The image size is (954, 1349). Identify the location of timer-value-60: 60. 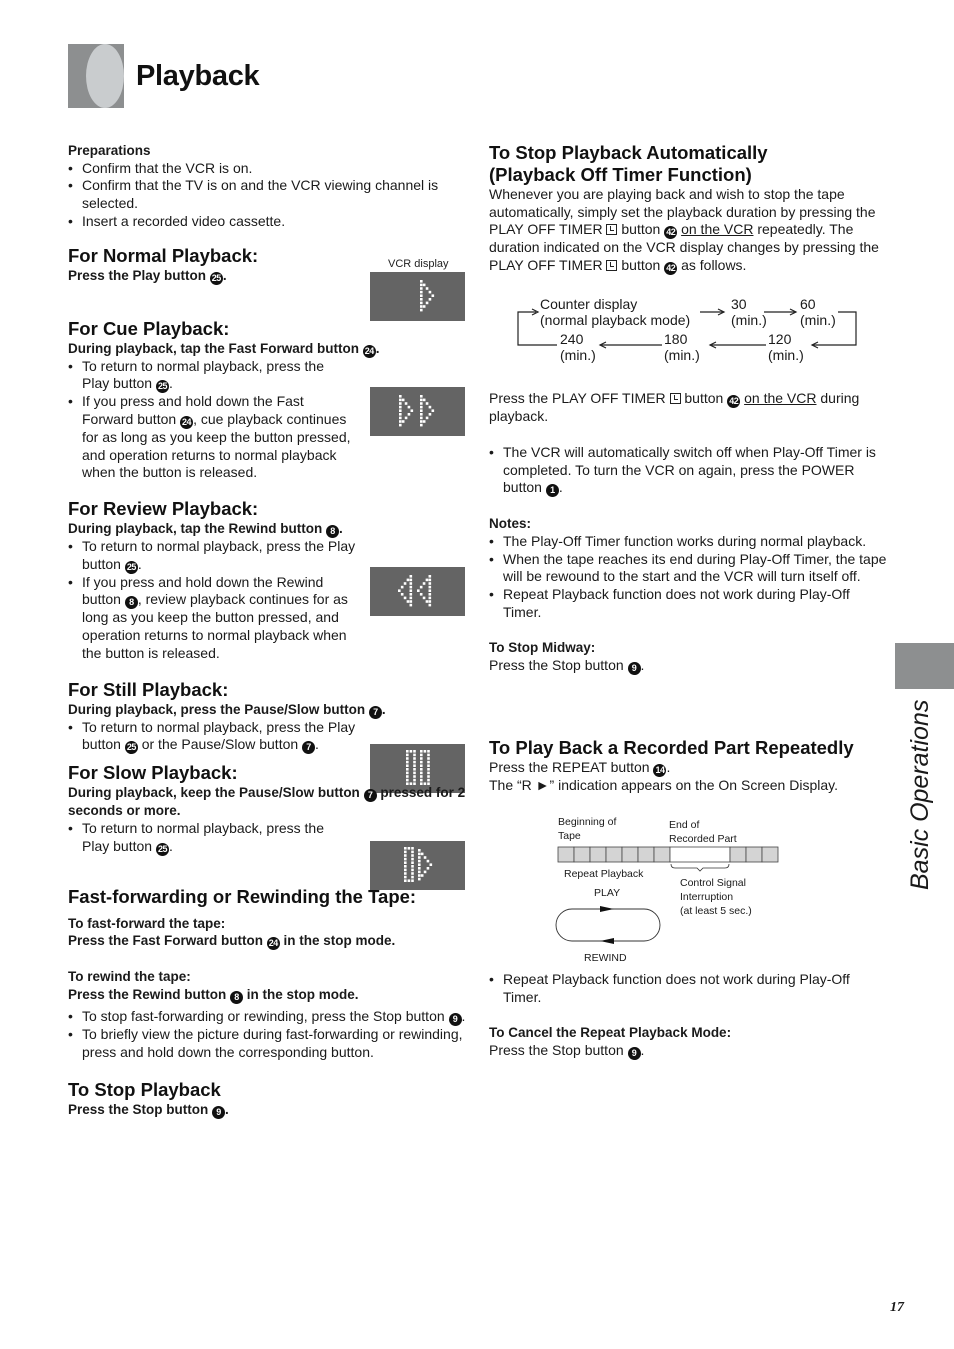
(808, 304).